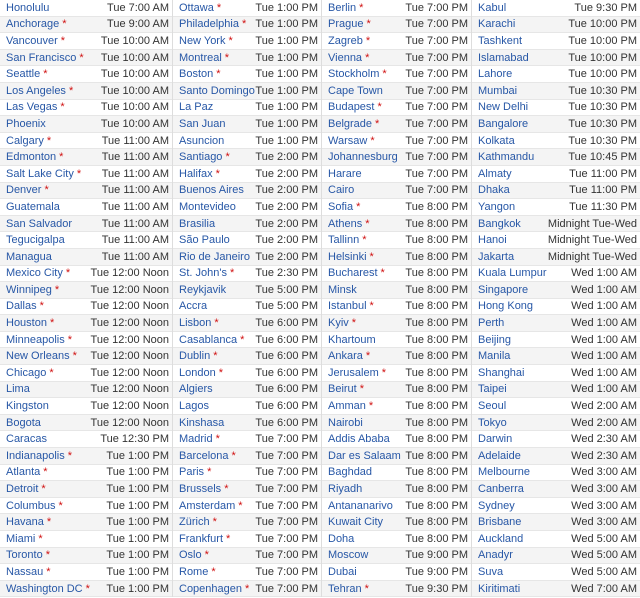 The height and width of the screenshot is (598, 640). I want to click on city-link: Lima, so click(18, 389).